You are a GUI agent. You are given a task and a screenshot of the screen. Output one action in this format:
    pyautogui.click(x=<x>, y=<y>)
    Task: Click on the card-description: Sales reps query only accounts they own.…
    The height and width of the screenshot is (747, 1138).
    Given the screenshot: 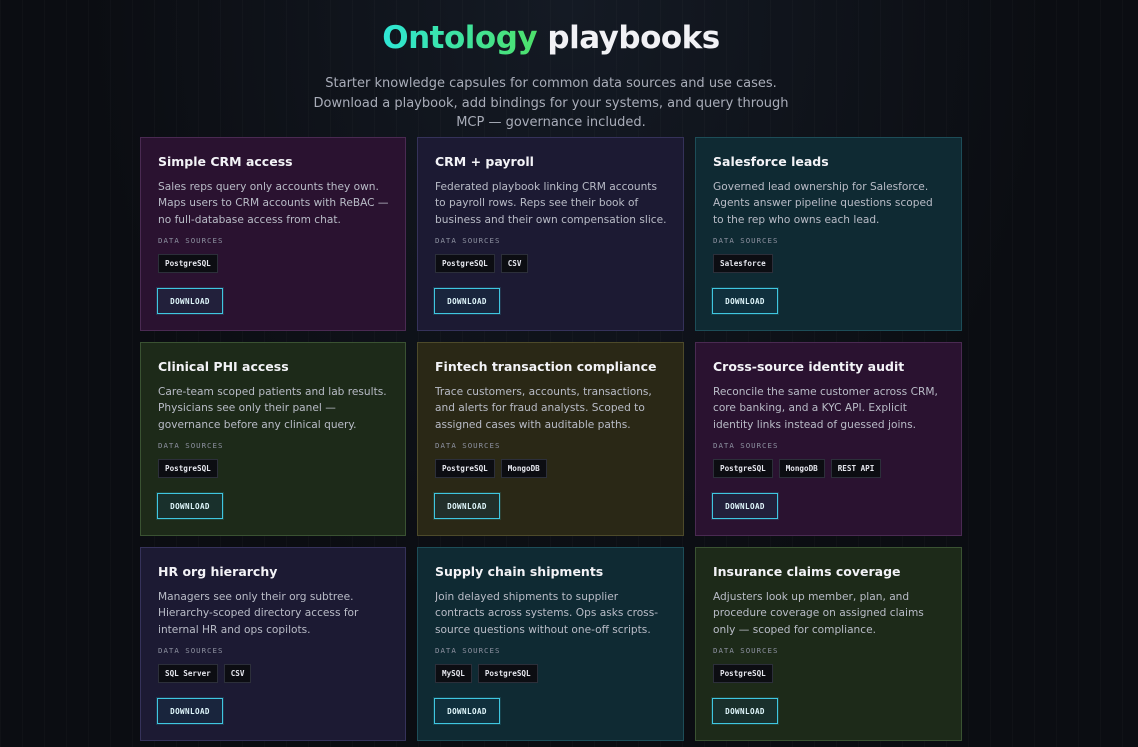 What is the action you would take?
    pyautogui.click(x=273, y=203)
    